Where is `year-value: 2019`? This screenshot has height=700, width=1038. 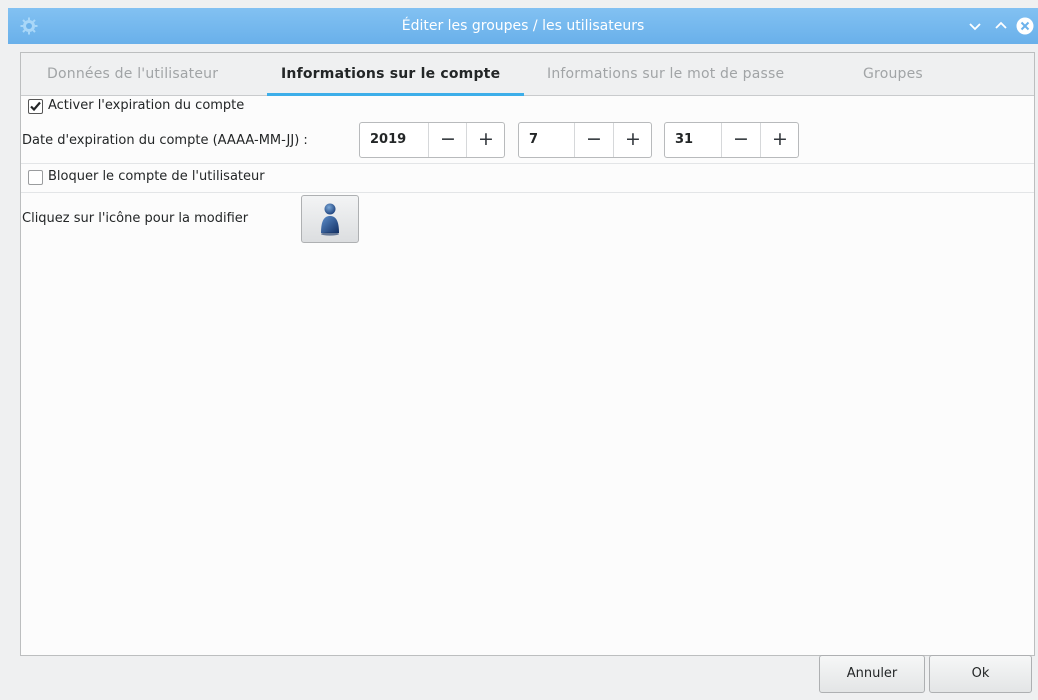 year-value: 2019 is located at coordinates (388, 140).